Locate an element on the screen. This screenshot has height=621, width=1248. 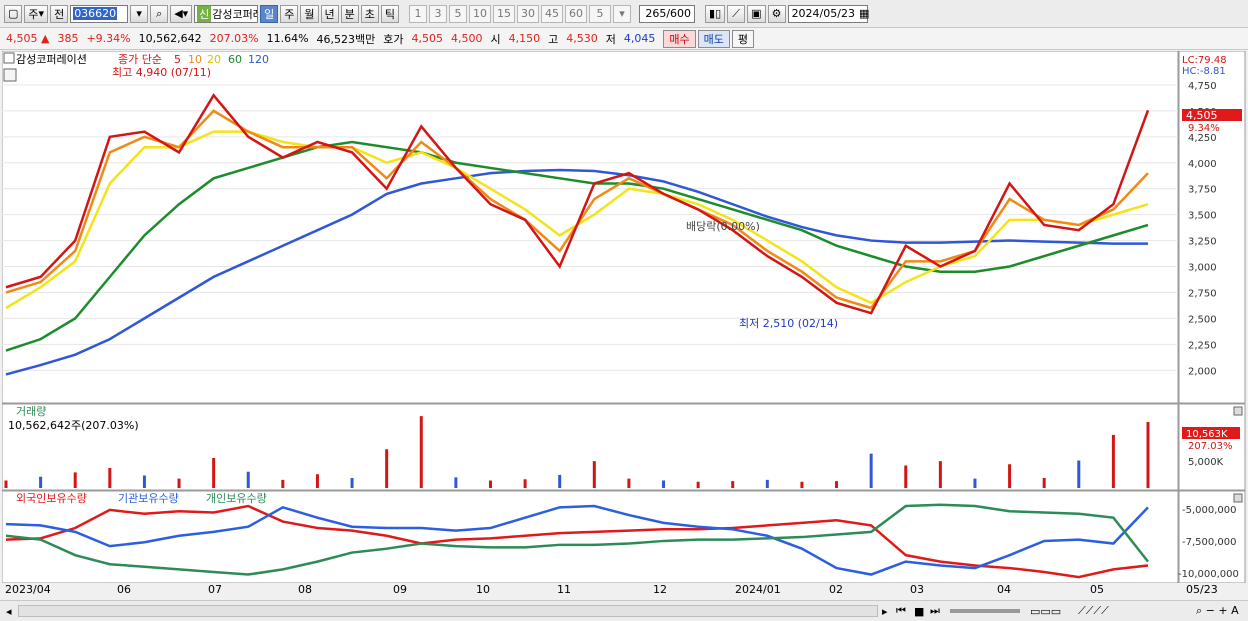
price-tick-label: 2,500 is located at coordinates (1202, 319).